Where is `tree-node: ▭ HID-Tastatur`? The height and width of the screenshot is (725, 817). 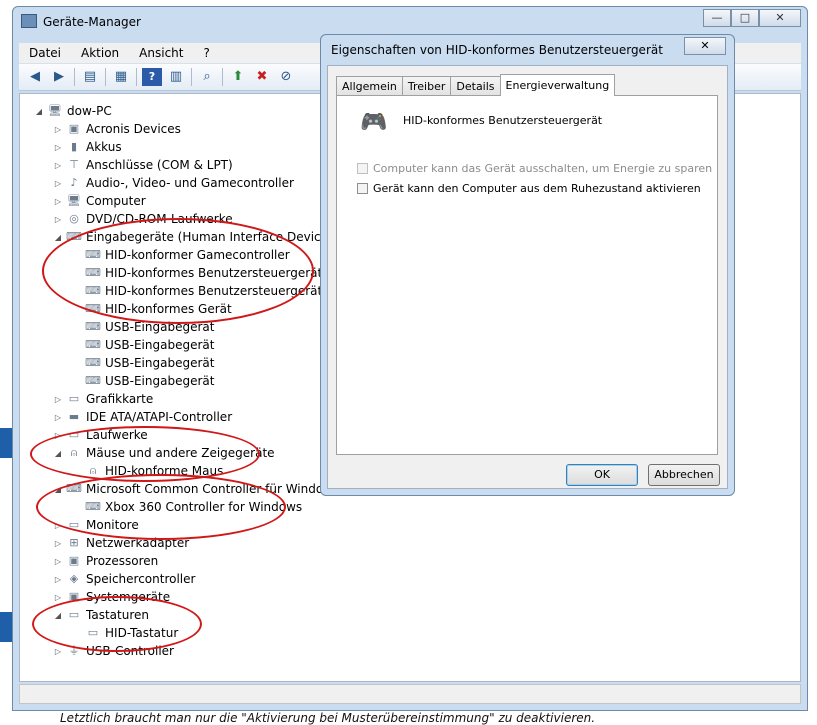
tree-node: ▭ HID-Tastatur is located at coordinates (125, 633).